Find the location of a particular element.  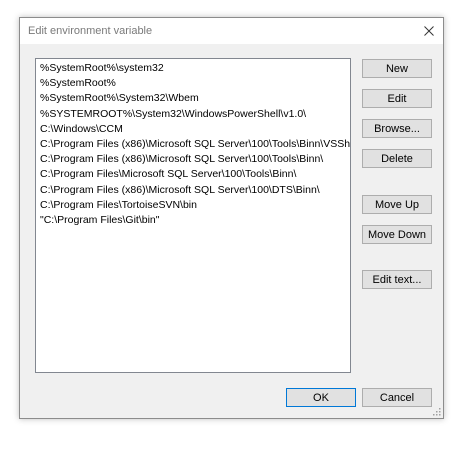

close-icon is located at coordinates (429, 31).